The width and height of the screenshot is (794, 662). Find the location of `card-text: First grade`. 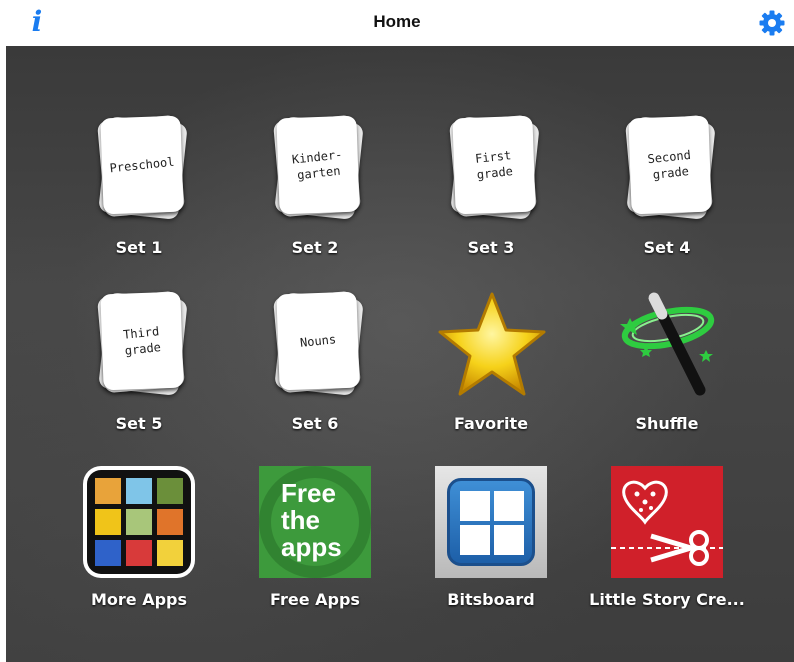

card-text: First grade is located at coordinates (494, 165).